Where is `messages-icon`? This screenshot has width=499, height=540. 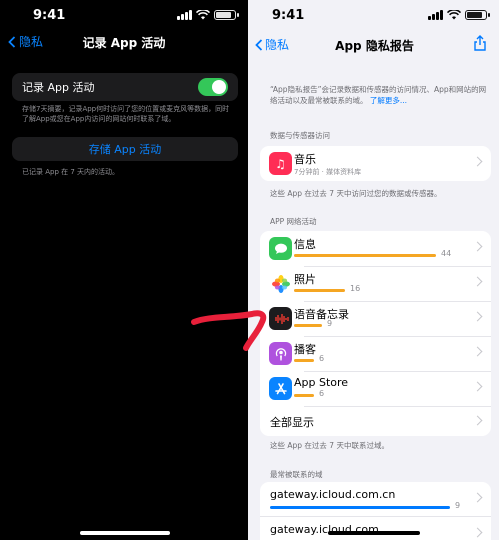
messages-icon is located at coordinates (280, 248).